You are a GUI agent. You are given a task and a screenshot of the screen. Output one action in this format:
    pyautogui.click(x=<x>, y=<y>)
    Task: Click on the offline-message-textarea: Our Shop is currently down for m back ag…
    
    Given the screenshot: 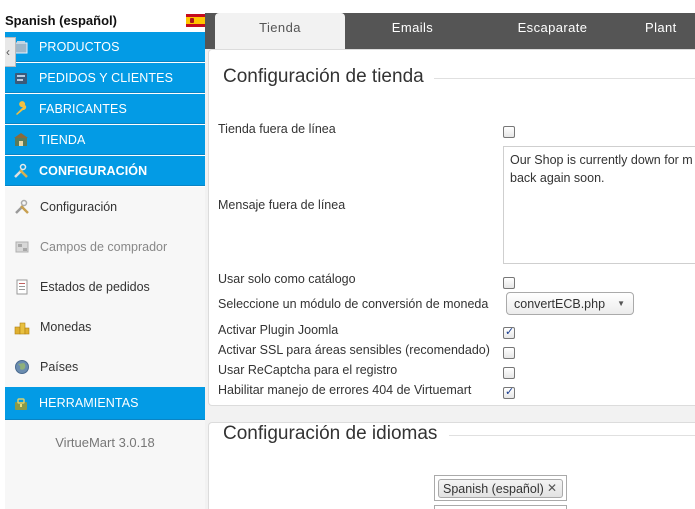 What is the action you would take?
    pyautogui.click(x=599, y=205)
    